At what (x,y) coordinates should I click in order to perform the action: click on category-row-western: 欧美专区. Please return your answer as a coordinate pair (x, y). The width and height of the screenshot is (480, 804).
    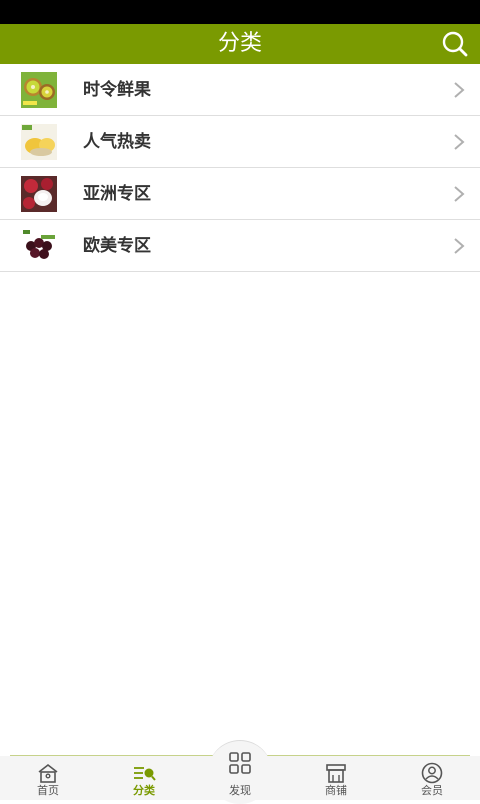
    Looking at the image, I should click on (240, 246).